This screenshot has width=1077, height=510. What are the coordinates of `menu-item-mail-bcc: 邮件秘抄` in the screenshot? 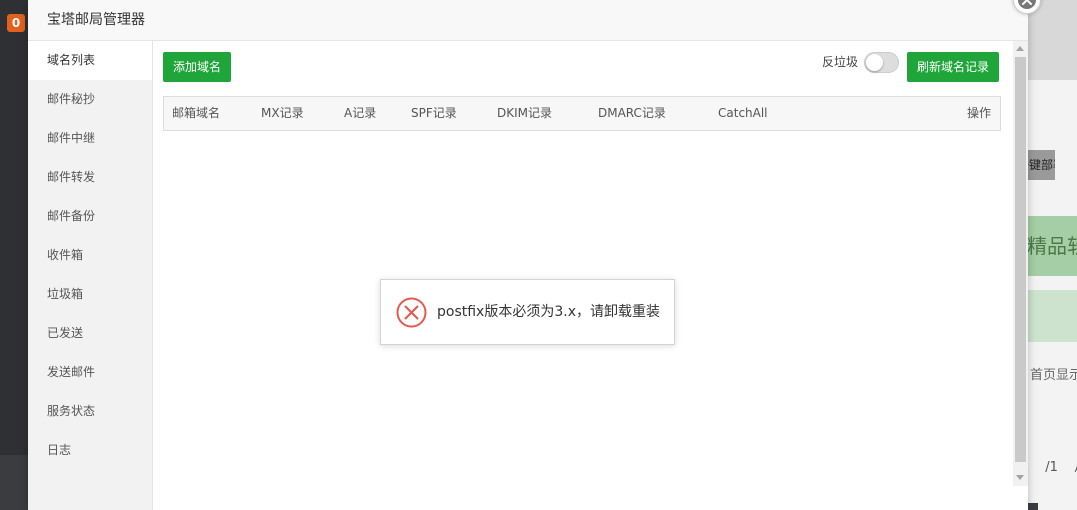 It's located at (90, 99).